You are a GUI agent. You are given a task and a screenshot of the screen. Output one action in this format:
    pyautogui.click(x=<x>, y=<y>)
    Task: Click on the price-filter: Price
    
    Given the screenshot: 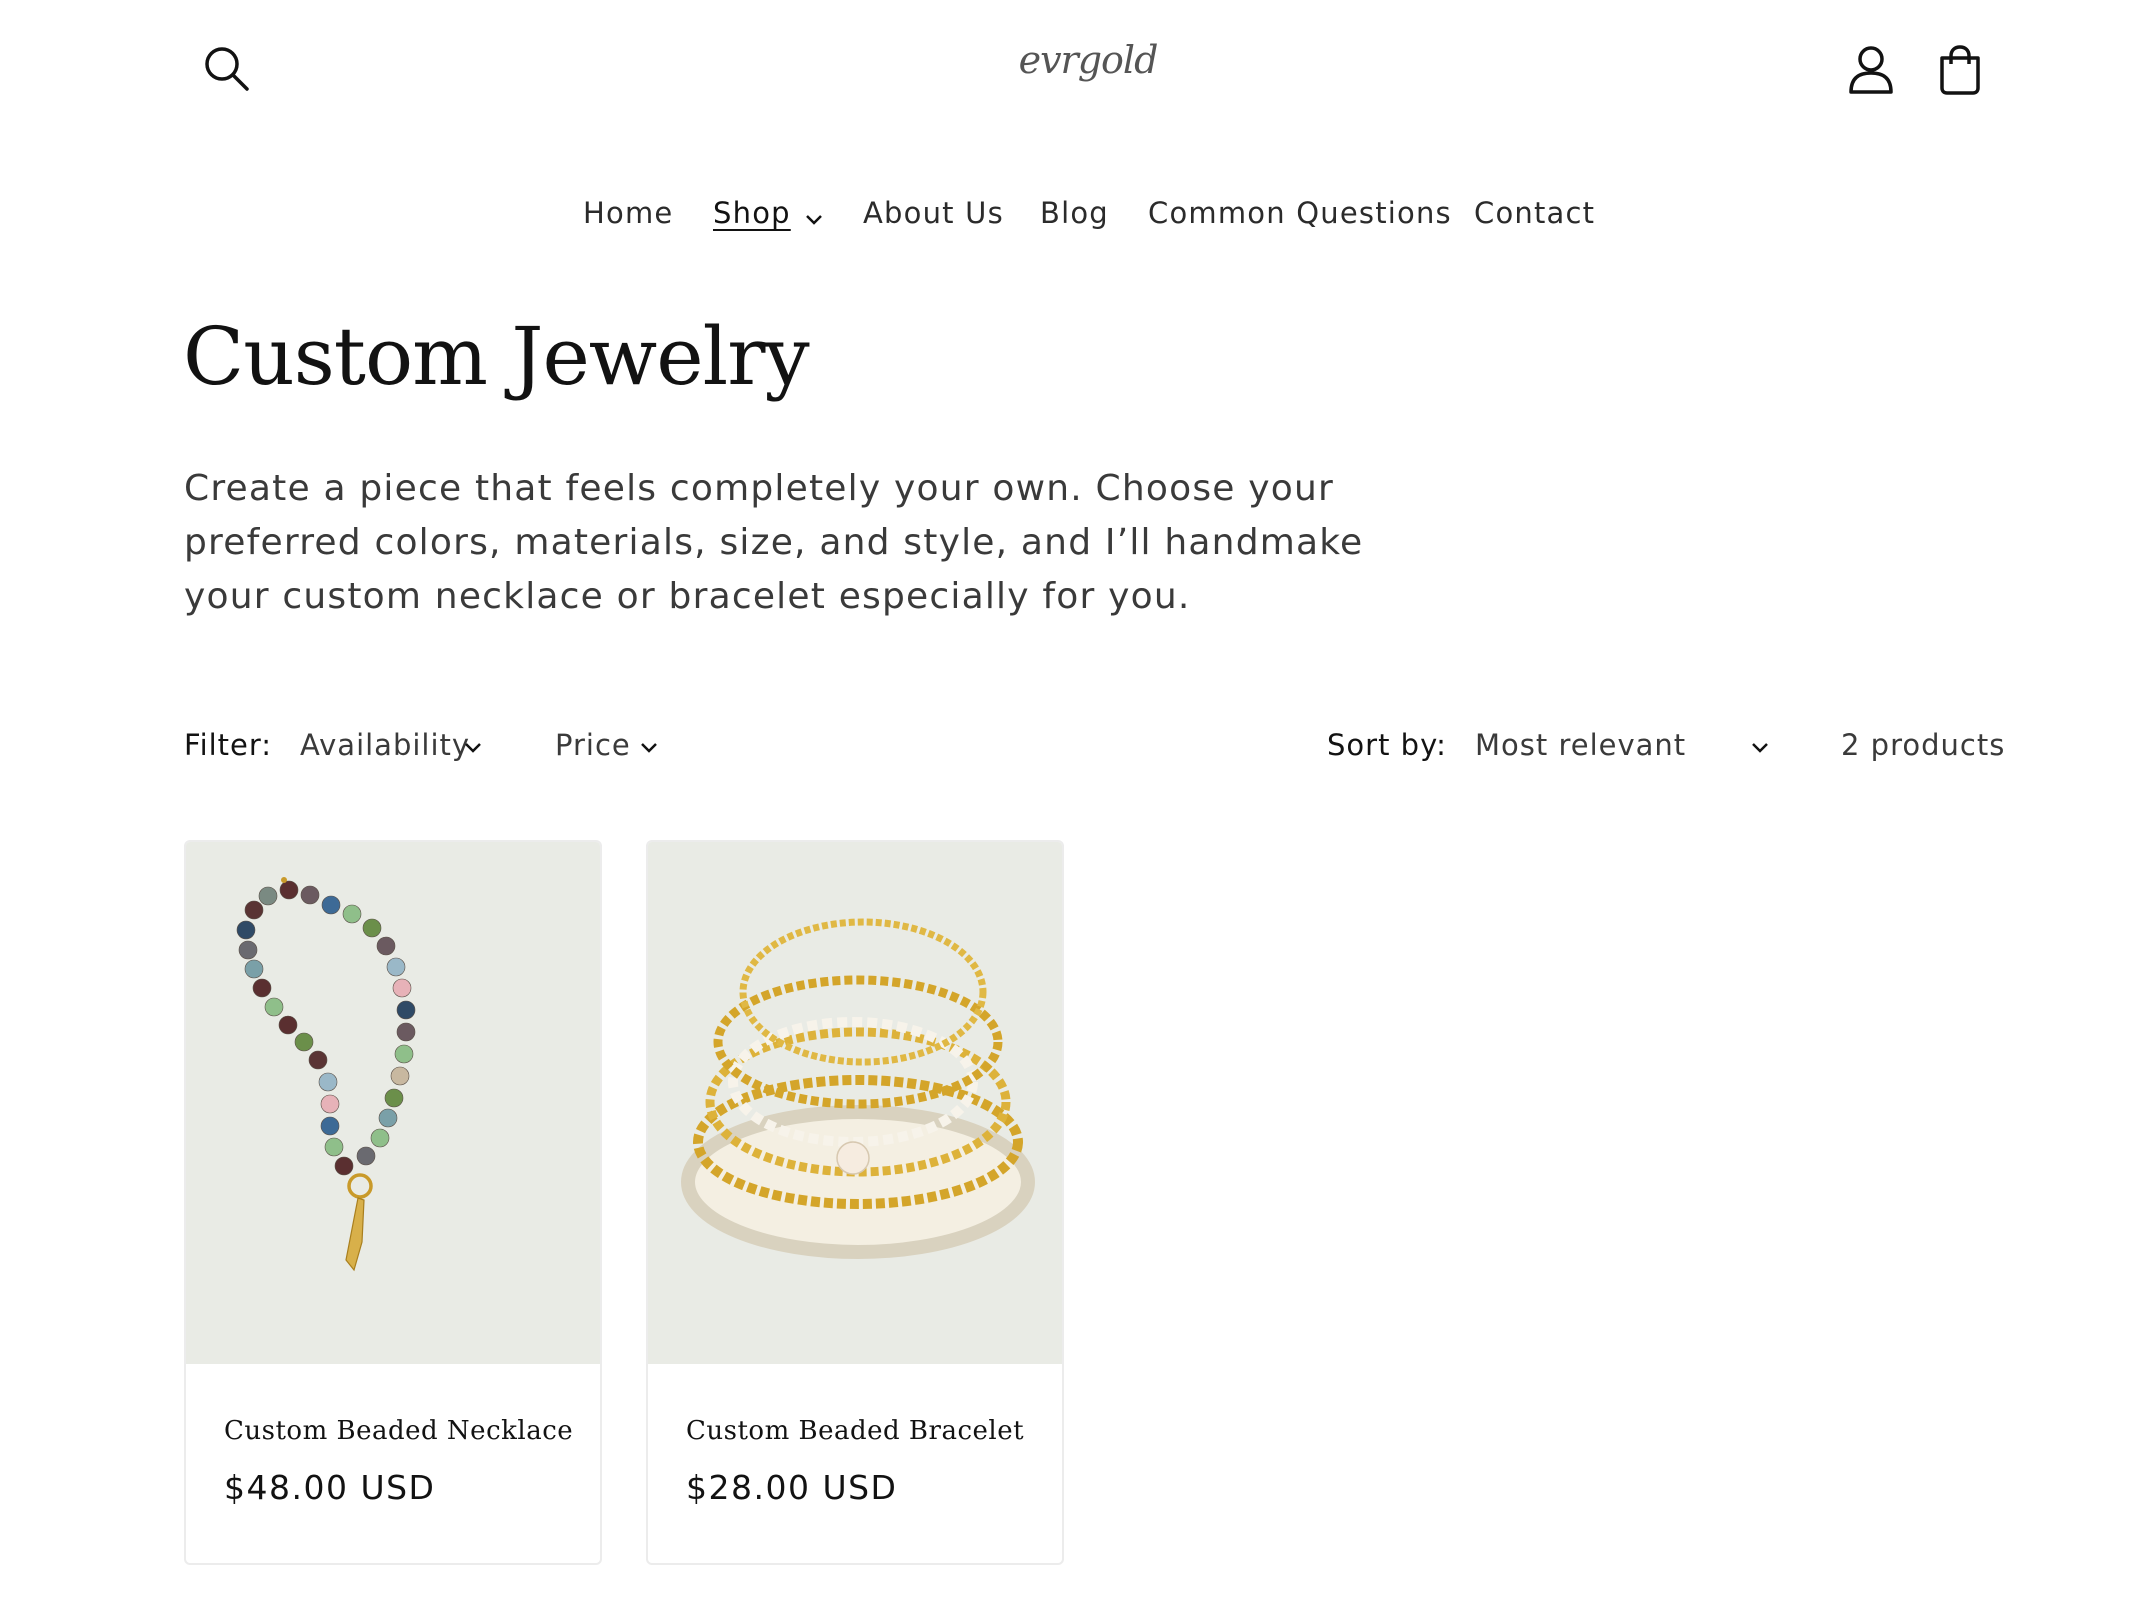 What is the action you would take?
    pyautogui.click(x=593, y=745)
    